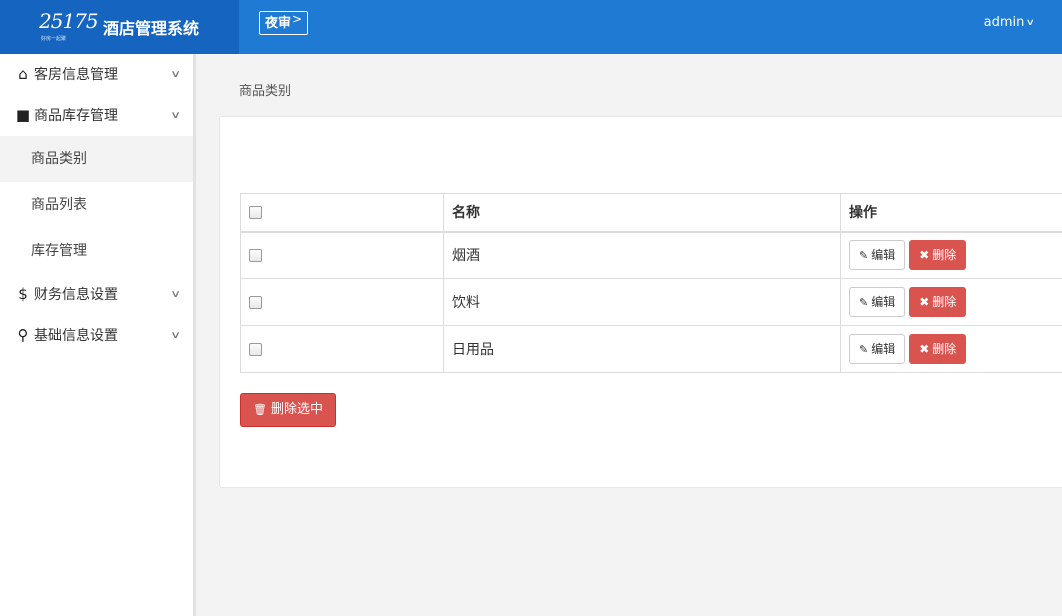  What do you see at coordinates (23, 115) in the screenshot?
I see `bag-icon: ■` at bounding box center [23, 115].